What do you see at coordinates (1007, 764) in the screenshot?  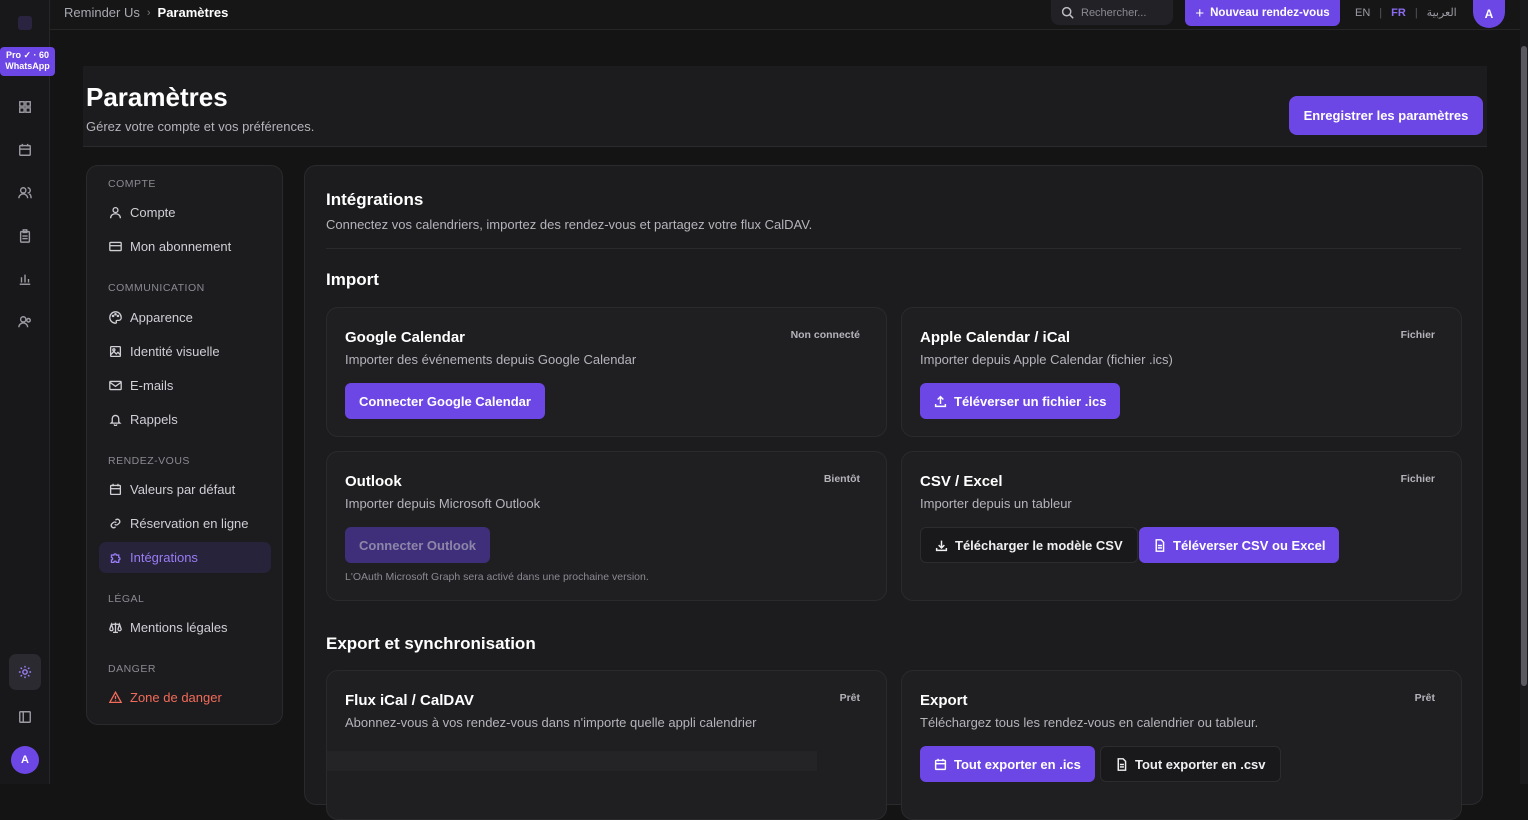 I see `export-ics-button: Tout exporter en .ics` at bounding box center [1007, 764].